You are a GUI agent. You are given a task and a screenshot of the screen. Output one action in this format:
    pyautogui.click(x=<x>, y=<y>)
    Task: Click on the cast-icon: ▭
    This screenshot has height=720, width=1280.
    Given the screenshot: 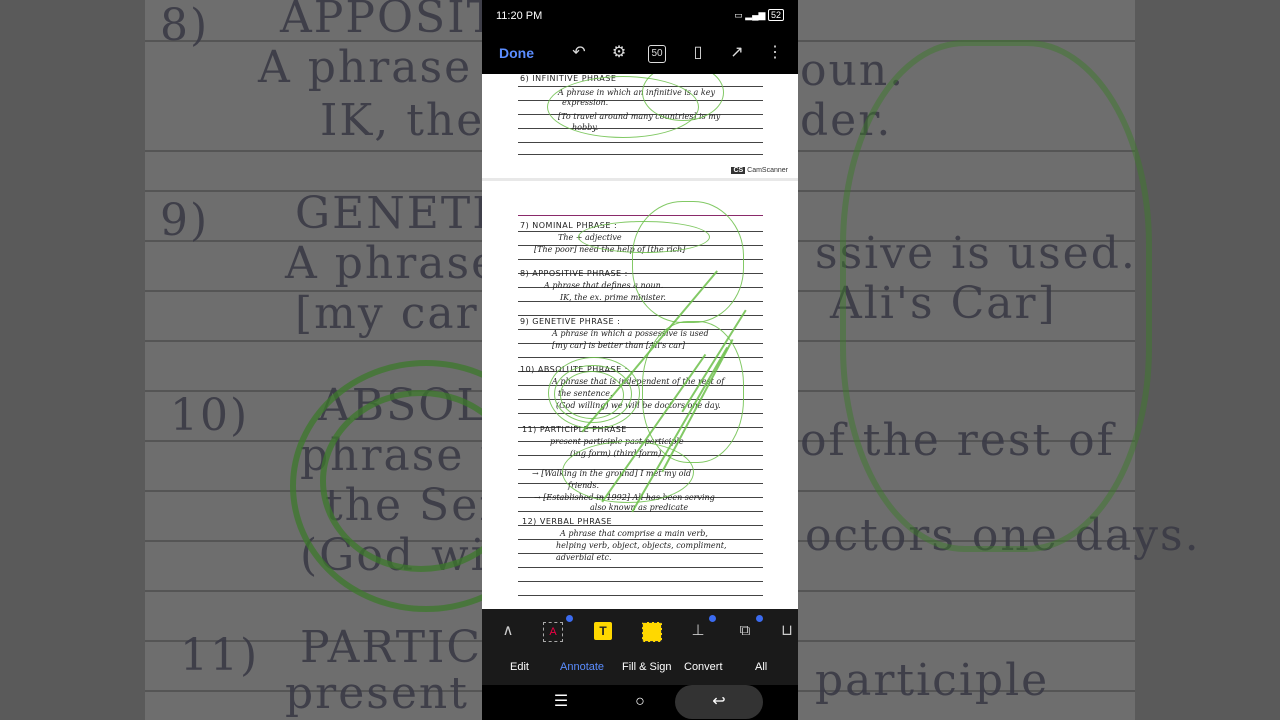 What is the action you would take?
    pyautogui.click(x=738, y=15)
    